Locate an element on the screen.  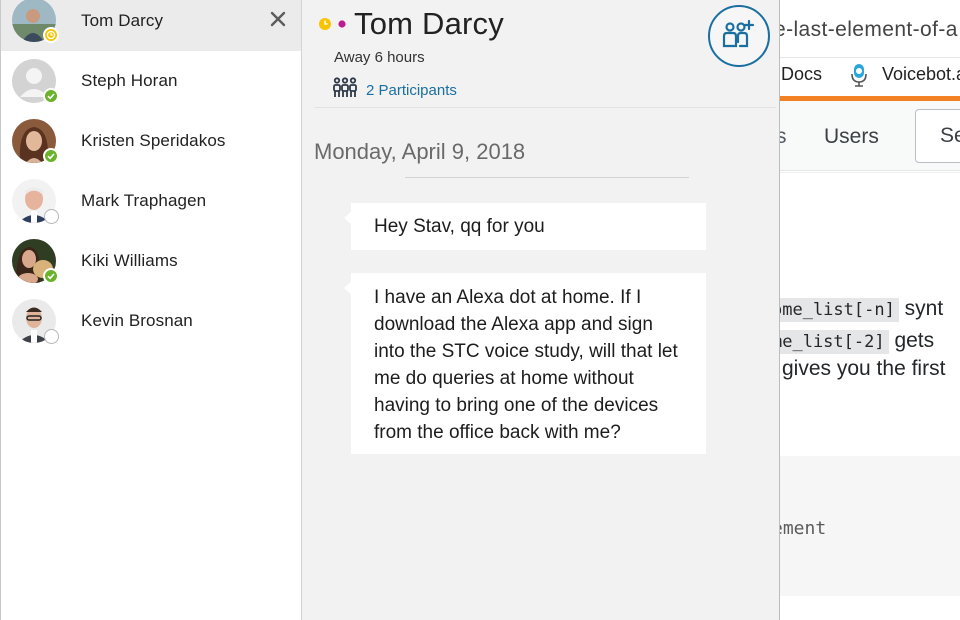
away-status-icon is located at coordinates (51, 35).